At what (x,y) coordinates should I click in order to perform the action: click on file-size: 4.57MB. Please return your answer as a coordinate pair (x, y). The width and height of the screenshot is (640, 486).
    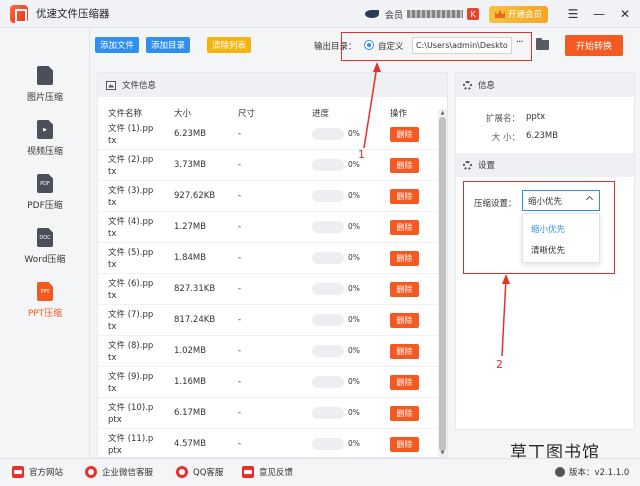
    Looking at the image, I should click on (190, 444).